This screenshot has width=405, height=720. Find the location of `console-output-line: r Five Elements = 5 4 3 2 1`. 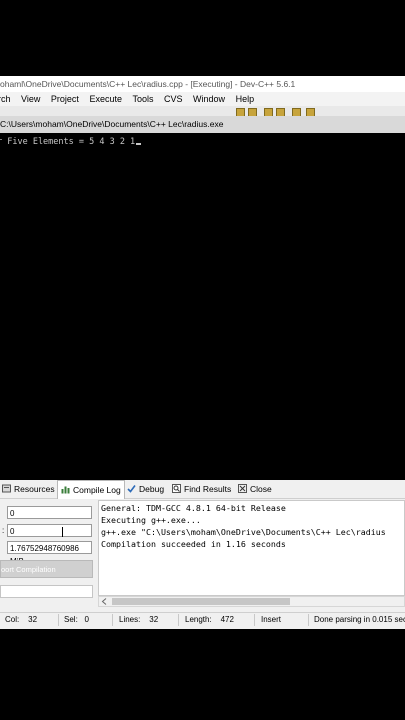

console-output-line: r Five Elements = 5 4 3 2 1 is located at coordinates (71, 142).